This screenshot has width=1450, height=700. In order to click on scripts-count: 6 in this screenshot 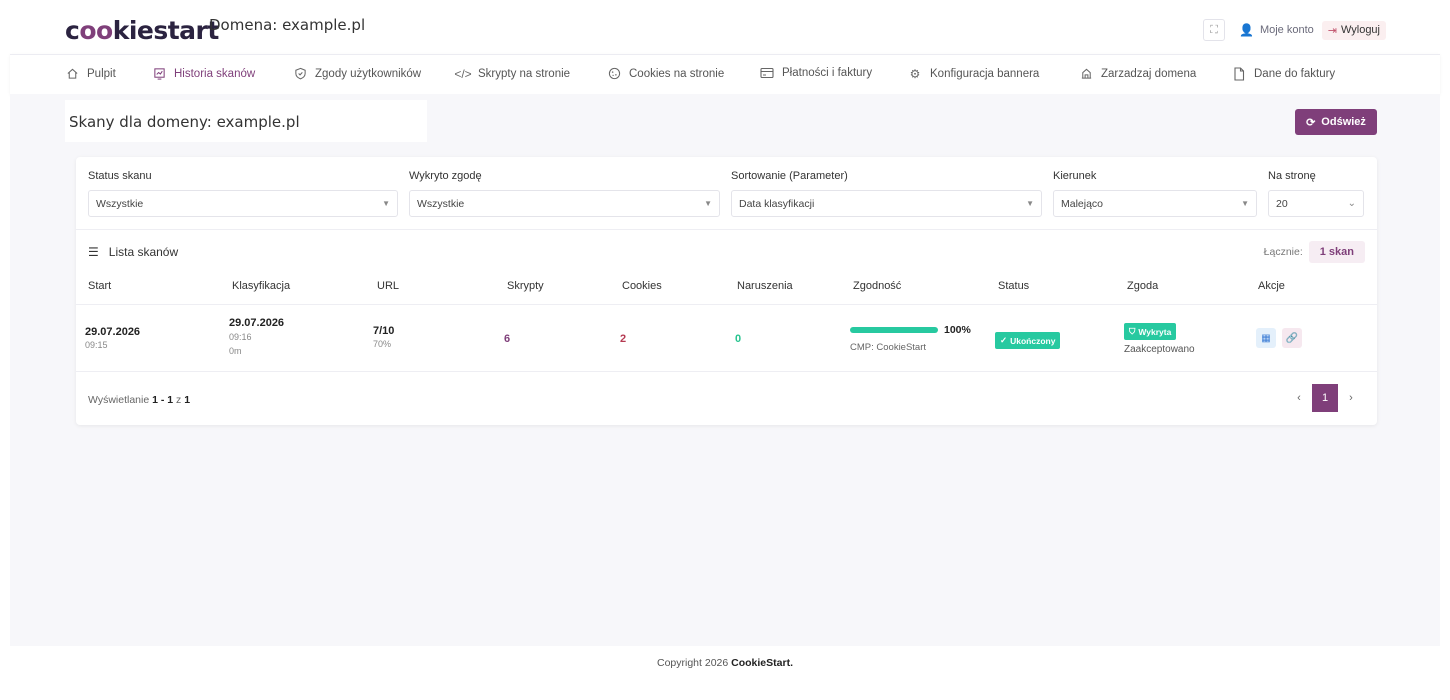, I will do `click(507, 339)`.